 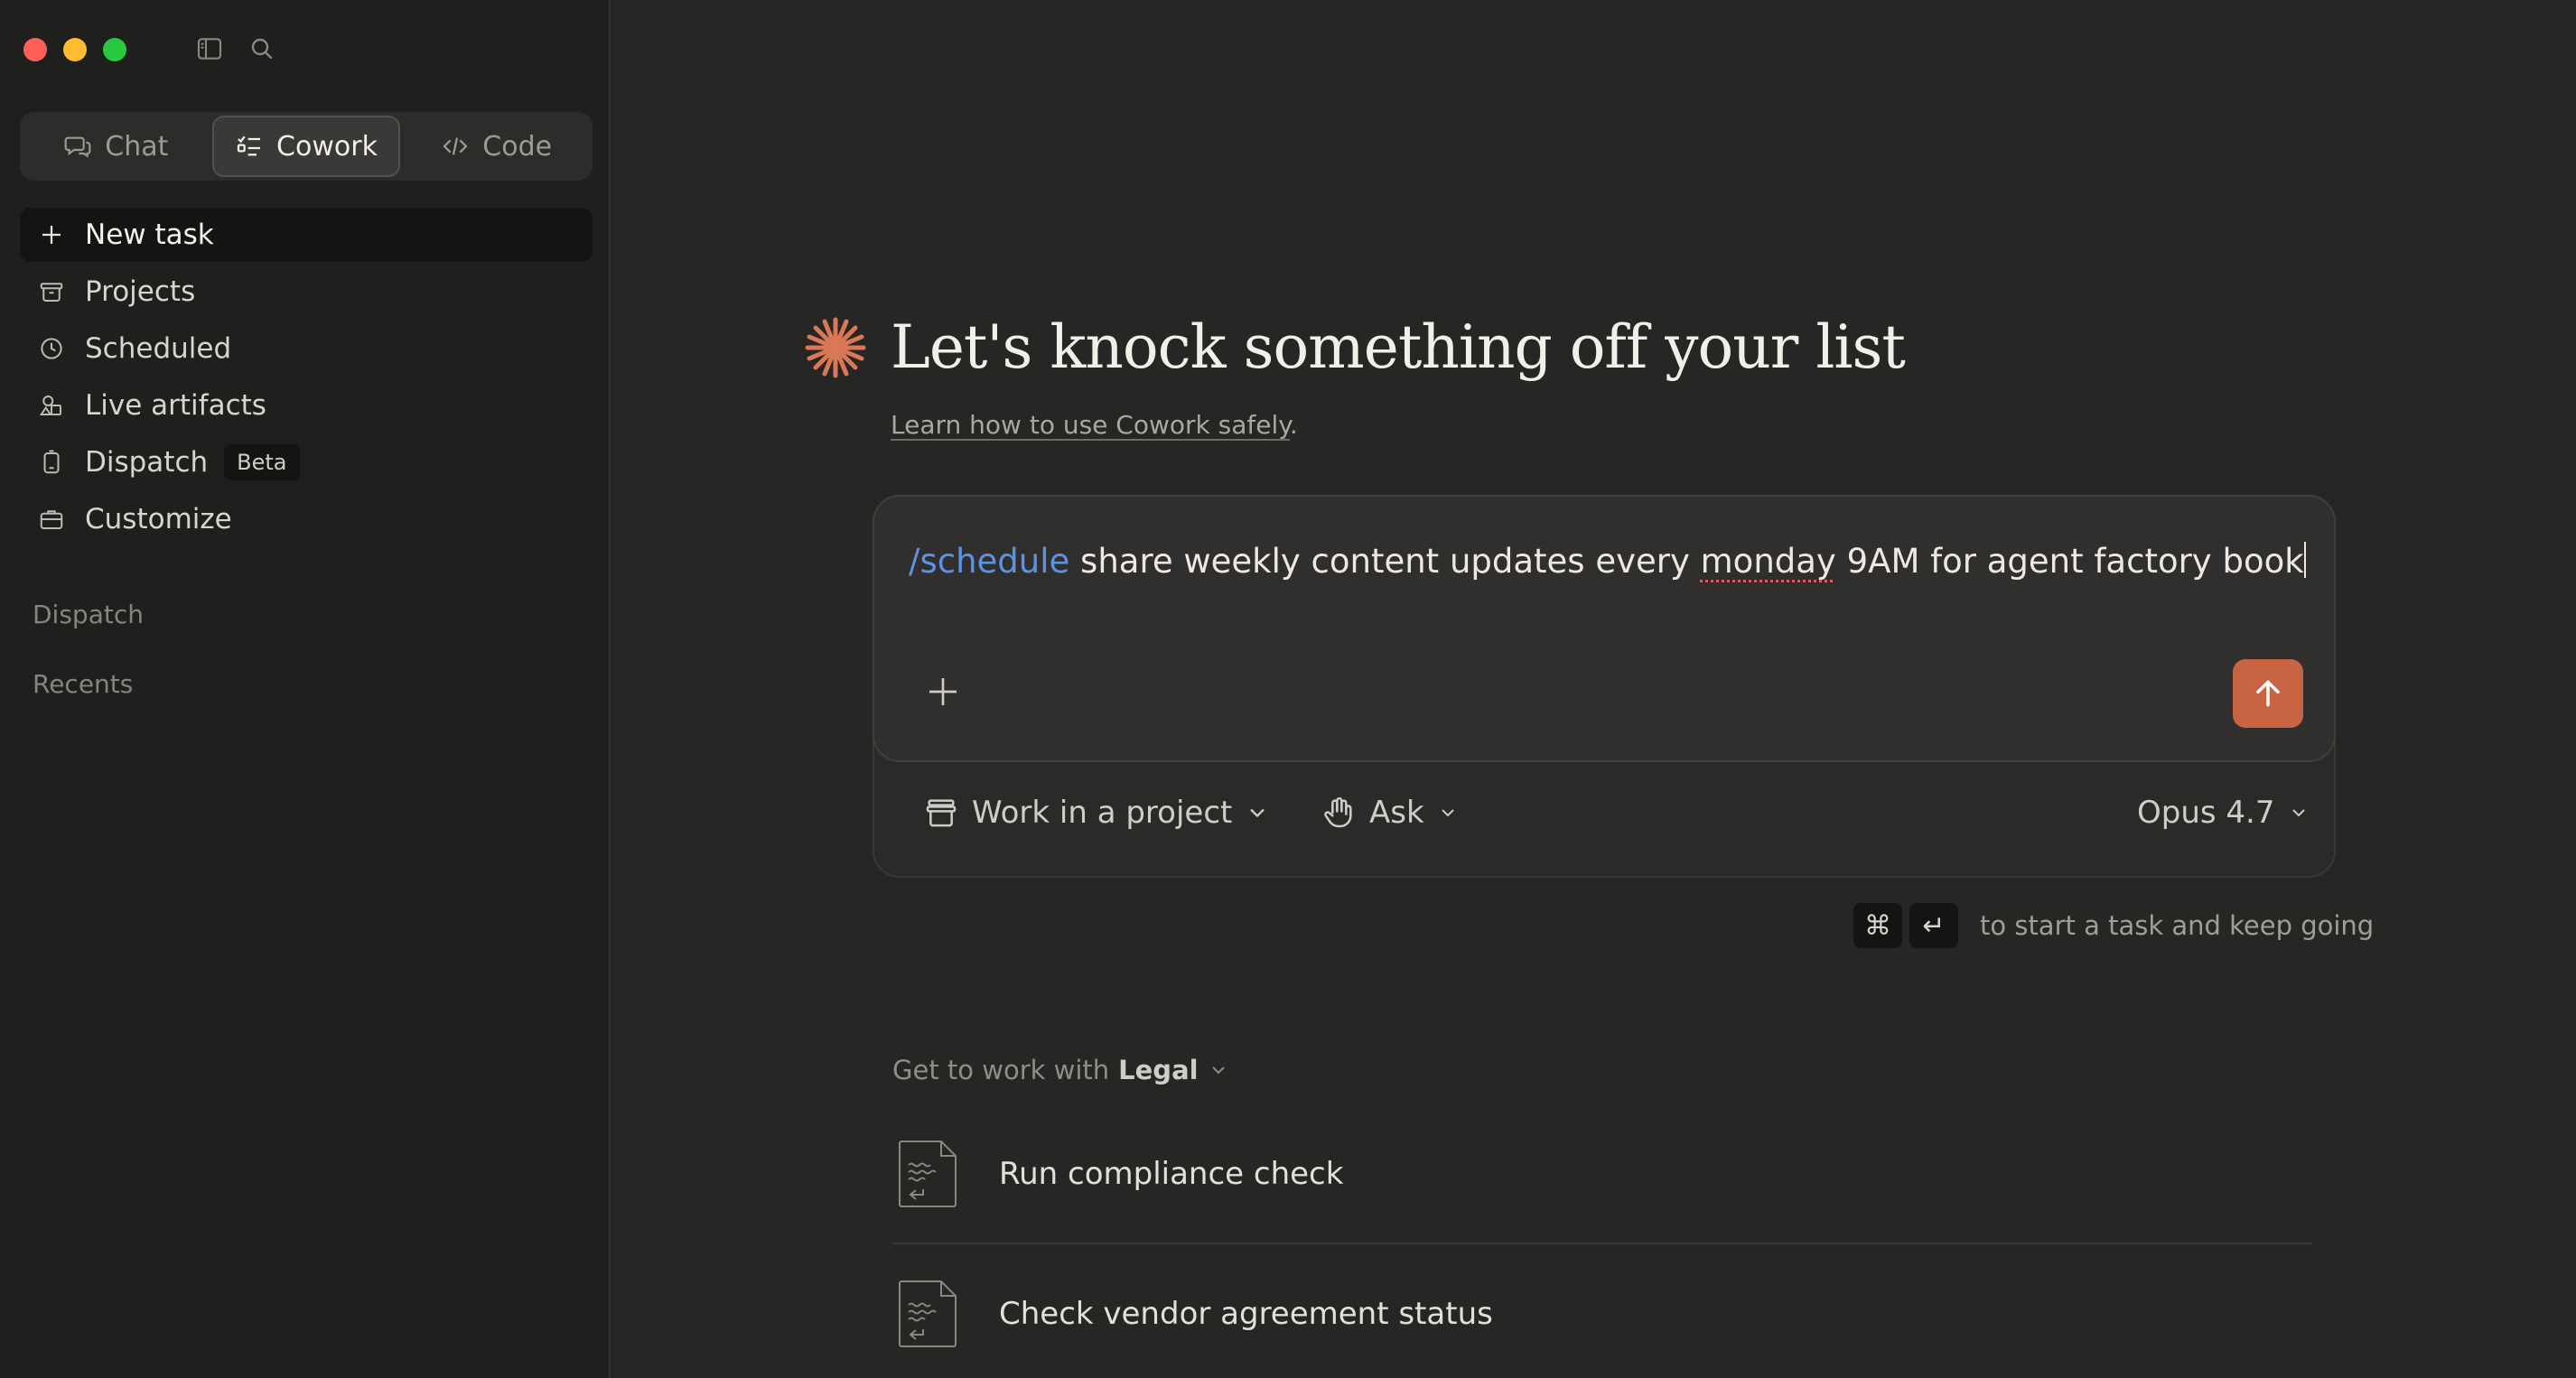 What do you see at coordinates (1090, 425) in the screenshot?
I see `learn-cowork-link: Learn how to use Cowork safely` at bounding box center [1090, 425].